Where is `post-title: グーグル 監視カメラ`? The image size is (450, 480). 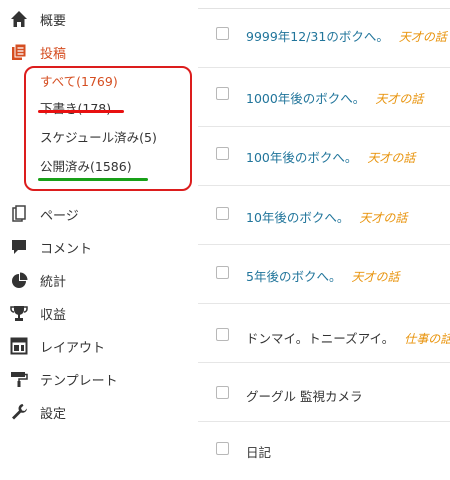
post-title: グーグル 監視カメラ is located at coordinates (304, 395).